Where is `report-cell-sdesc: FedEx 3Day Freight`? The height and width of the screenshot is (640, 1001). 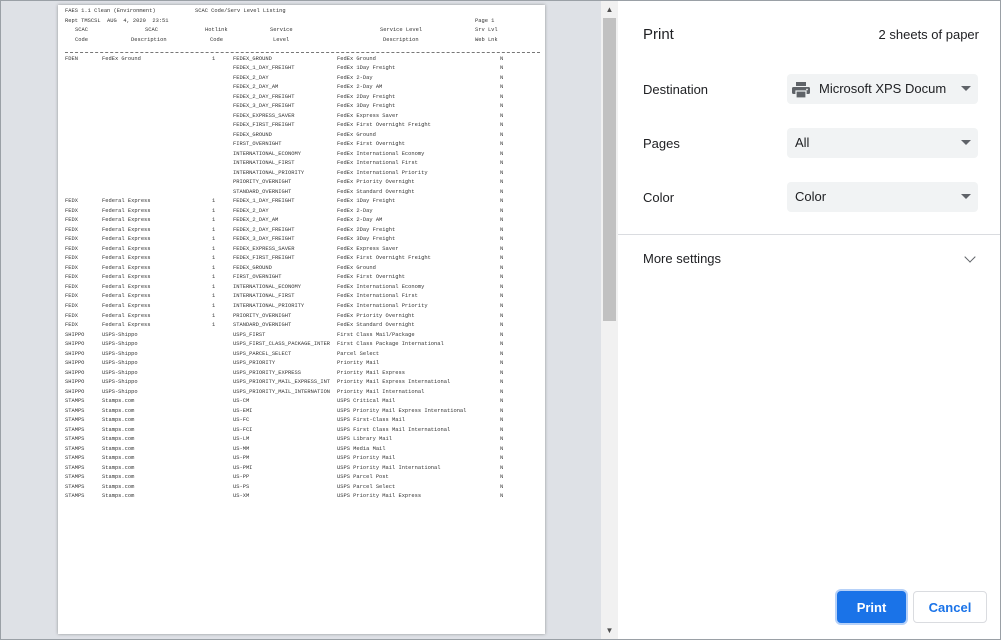
report-cell-sdesc: FedEx 3Day Freight is located at coordinates (366, 106).